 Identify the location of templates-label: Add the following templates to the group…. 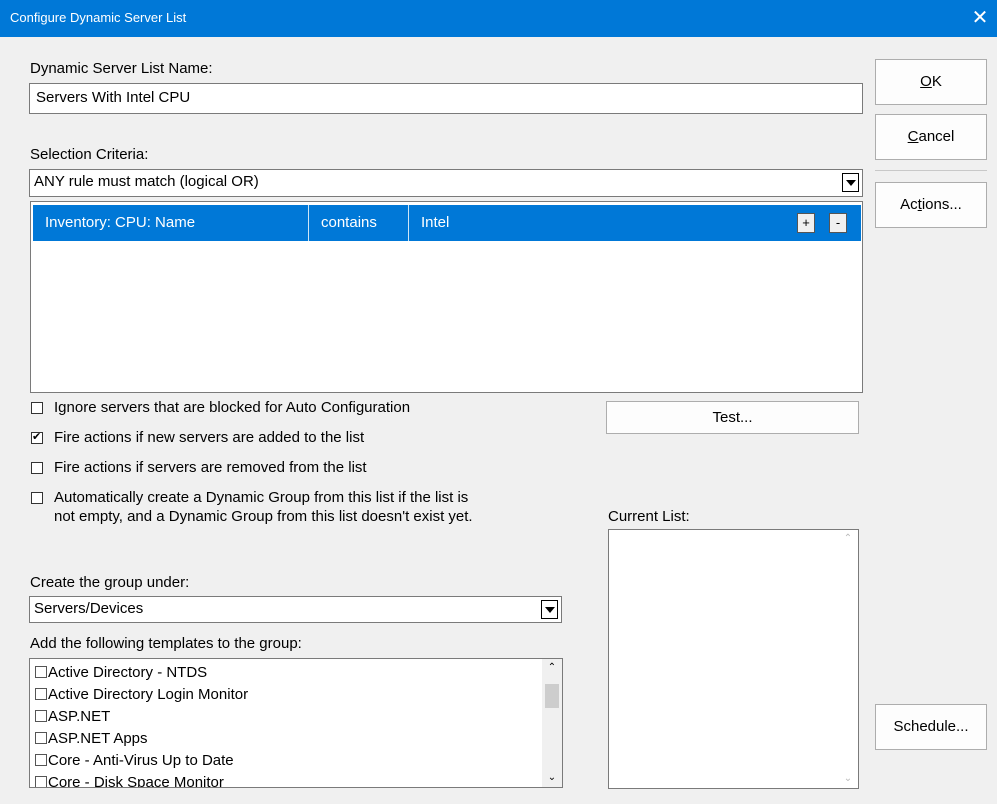
(166, 643).